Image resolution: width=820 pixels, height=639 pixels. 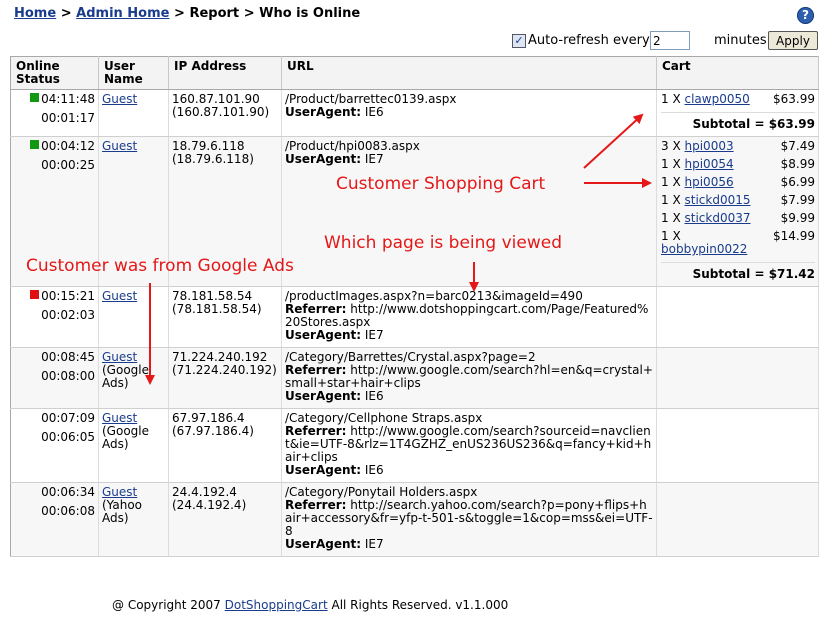 I want to click on cart-item-link: clawp0050, so click(x=717, y=99).